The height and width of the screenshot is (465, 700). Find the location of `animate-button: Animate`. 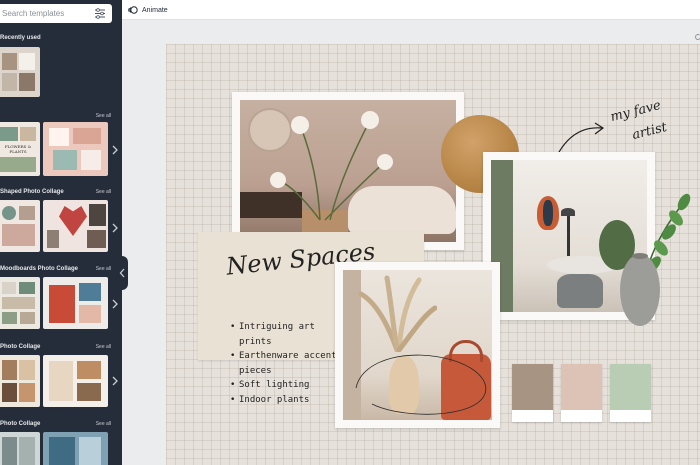

animate-button: Animate is located at coordinates (148, 10).